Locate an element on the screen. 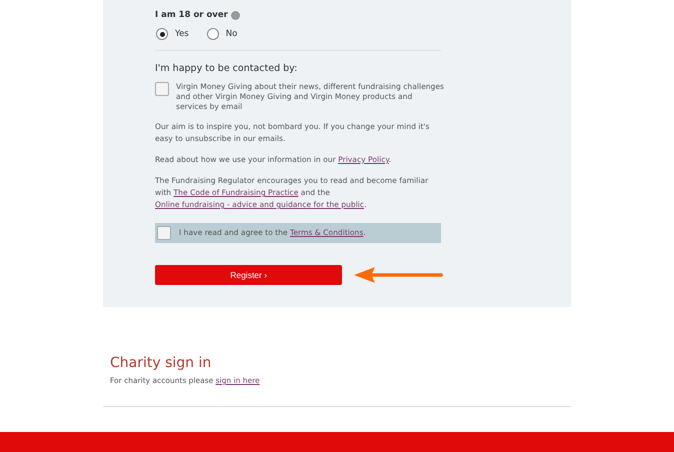 This screenshot has height=452, width=674. charity-heading: Charity sign in is located at coordinates (161, 363).